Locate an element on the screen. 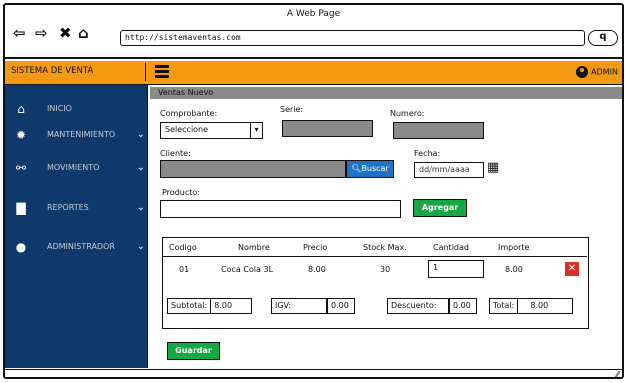 Image resolution: width=629 pixels, height=383 pixels. producto-label: Producto: is located at coordinates (181, 192).